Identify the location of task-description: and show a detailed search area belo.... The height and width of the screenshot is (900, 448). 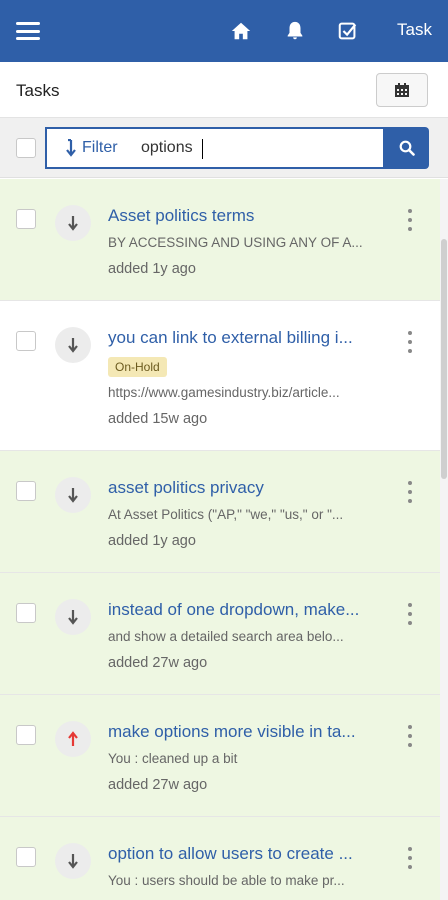
(226, 636).